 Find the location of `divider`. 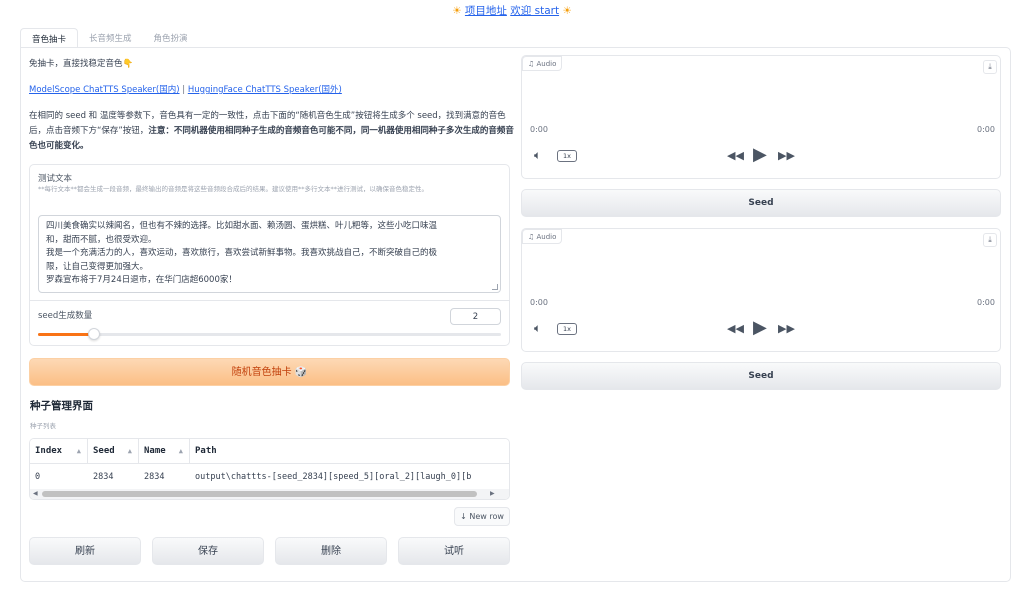

divider is located at coordinates (269, 300).